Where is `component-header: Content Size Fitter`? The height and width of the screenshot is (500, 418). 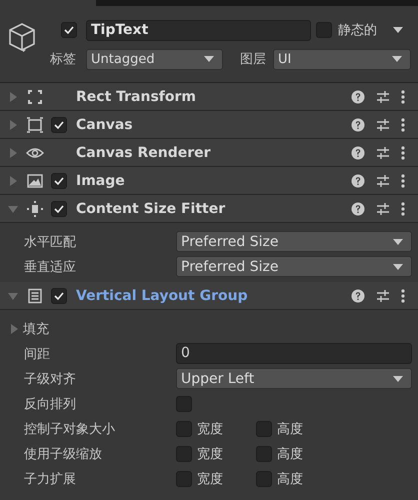 component-header: Content Size Fitter is located at coordinates (209, 209).